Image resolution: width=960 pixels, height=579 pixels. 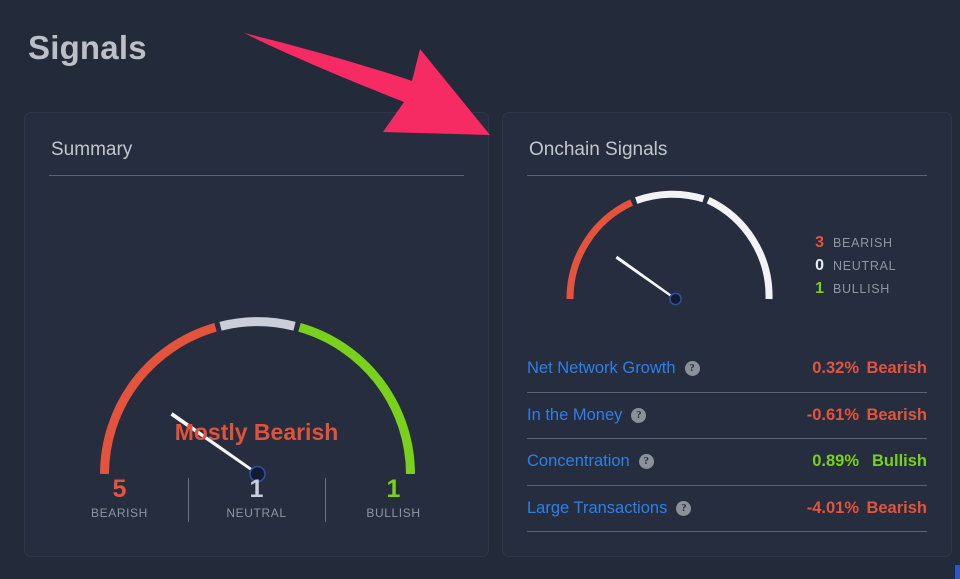 I want to click on count-bullish-label: BULLISH, so click(x=393, y=513).